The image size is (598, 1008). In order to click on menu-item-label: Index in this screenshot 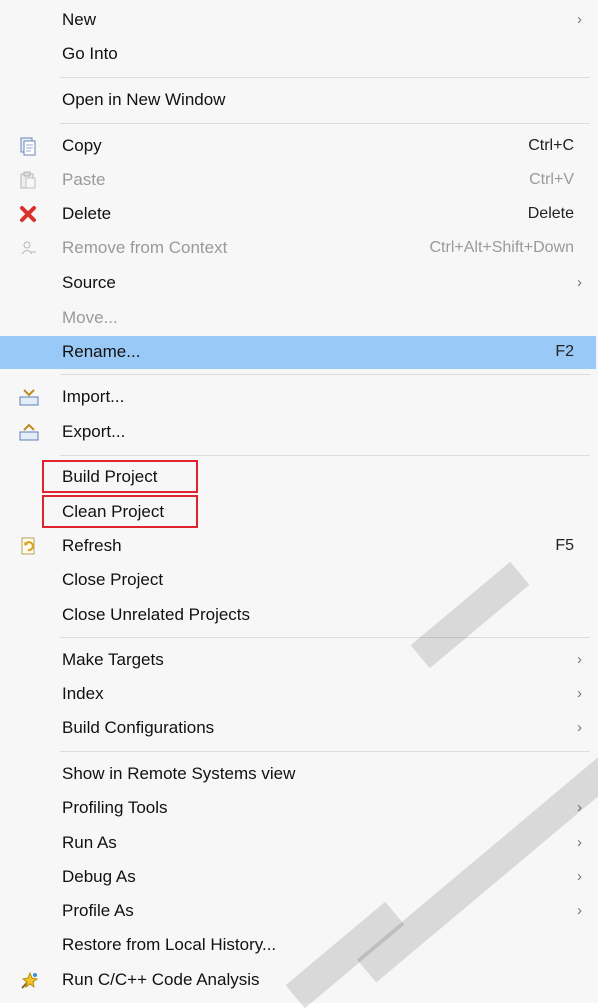, I will do `click(83, 693)`.